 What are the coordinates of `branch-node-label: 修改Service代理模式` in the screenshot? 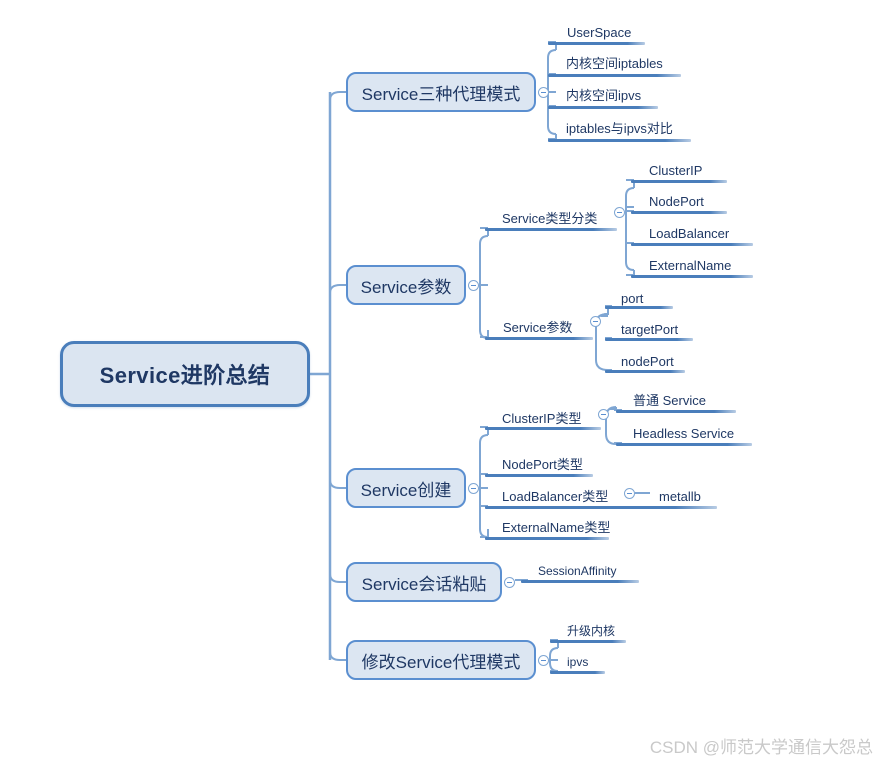 It's located at (441, 662).